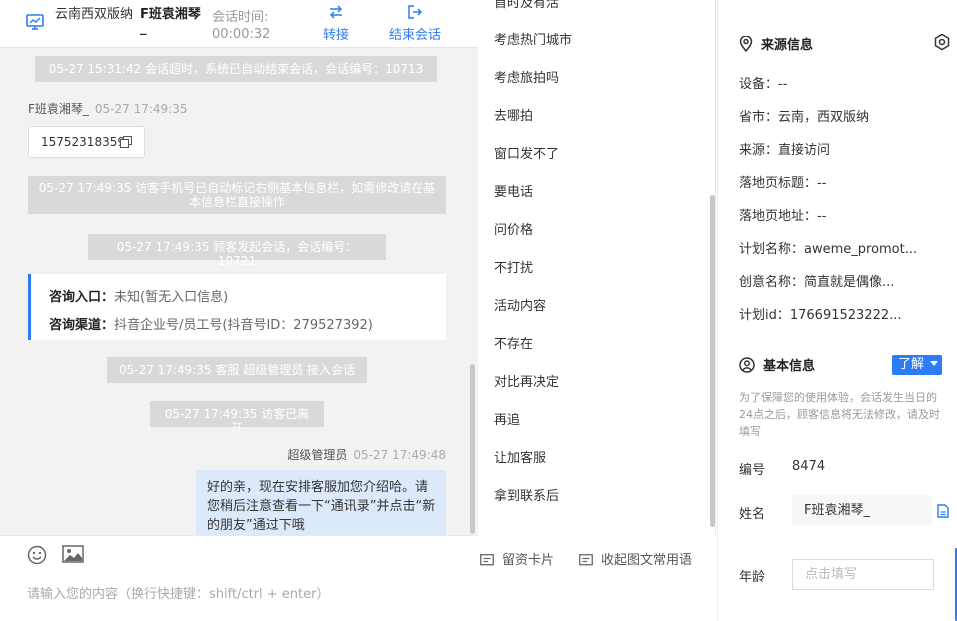 Image resolution: width=957 pixels, height=621 pixels. I want to click on end-session-button: 结束会话, so click(415, 23).